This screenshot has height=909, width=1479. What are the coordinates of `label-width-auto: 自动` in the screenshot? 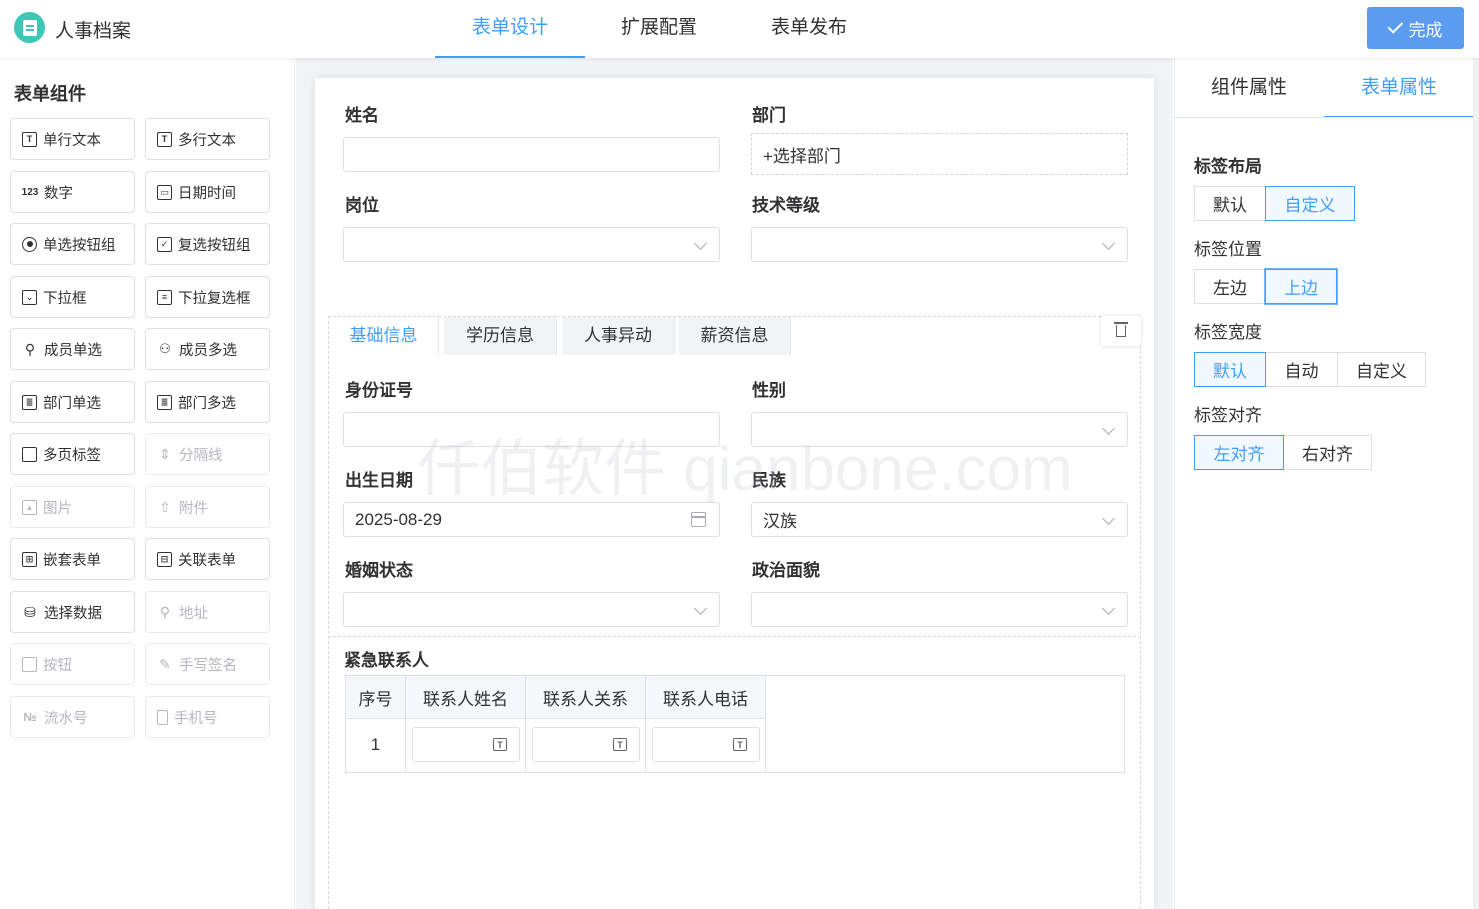 It's located at (1301, 369).